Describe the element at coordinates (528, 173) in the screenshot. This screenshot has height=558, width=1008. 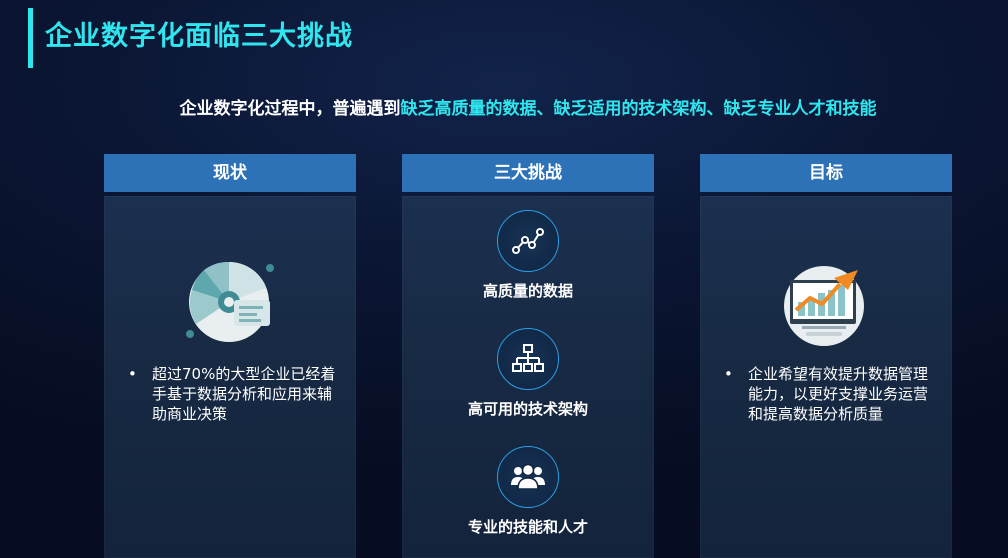
I see `challenges-header: 三大挑战` at that location.